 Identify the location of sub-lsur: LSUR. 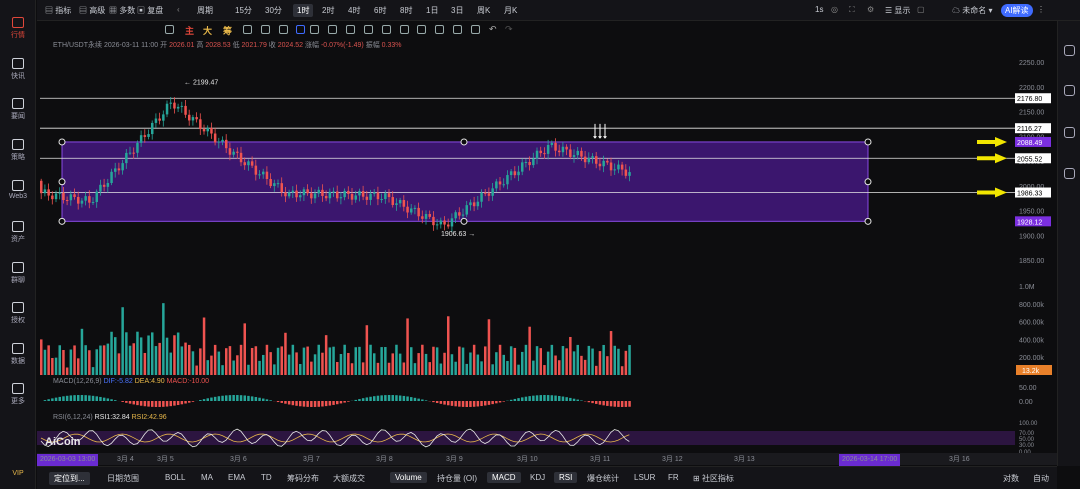
(644, 477).